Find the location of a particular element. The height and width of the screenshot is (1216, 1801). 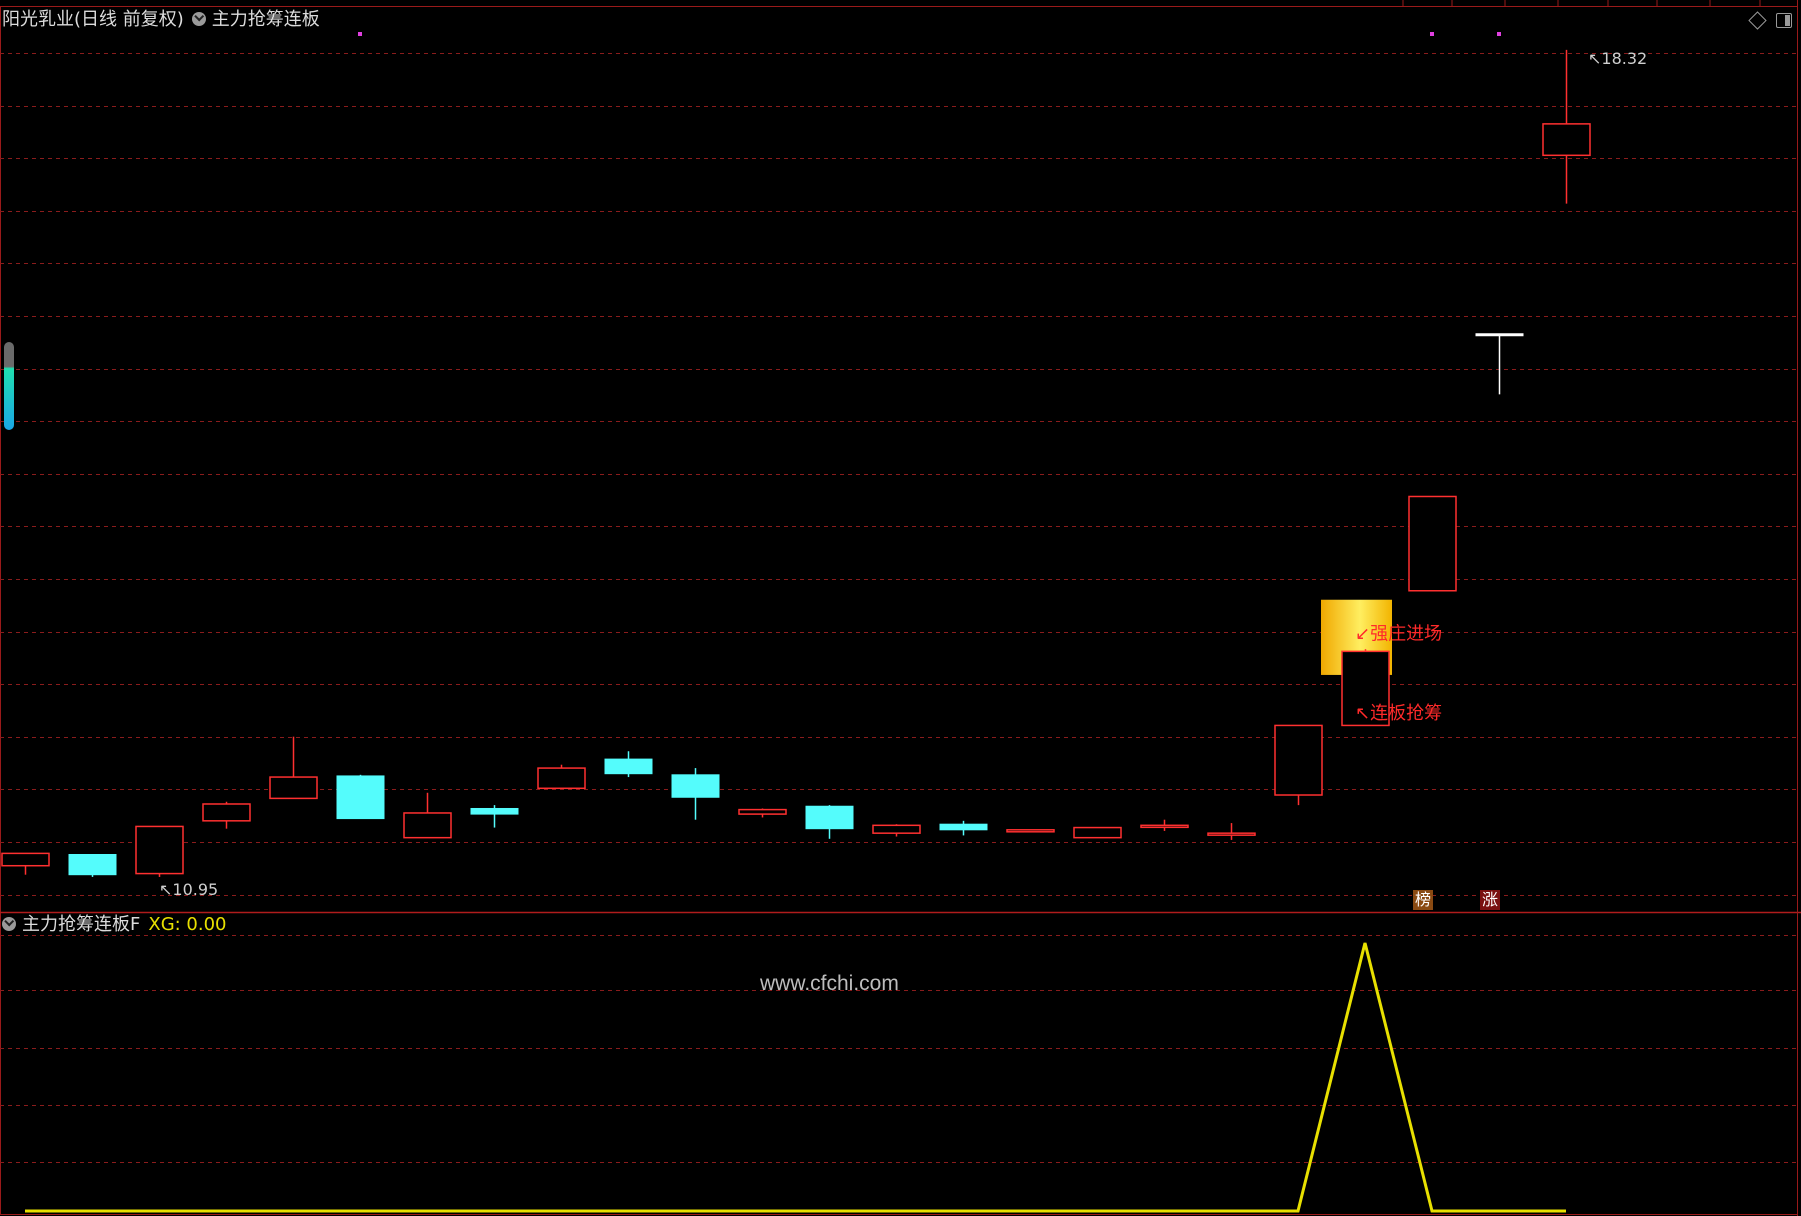

low-price-label: ↖10.95 is located at coordinates (188, 889).